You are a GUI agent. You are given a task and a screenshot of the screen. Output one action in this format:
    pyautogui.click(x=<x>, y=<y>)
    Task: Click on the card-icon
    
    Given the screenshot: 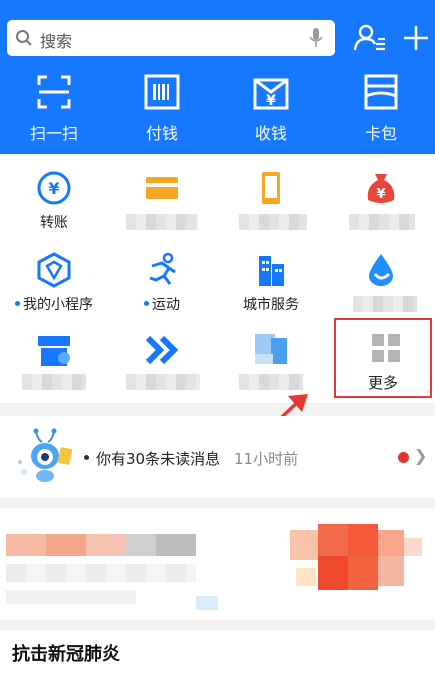 What is the action you would take?
    pyautogui.click(x=162, y=188)
    